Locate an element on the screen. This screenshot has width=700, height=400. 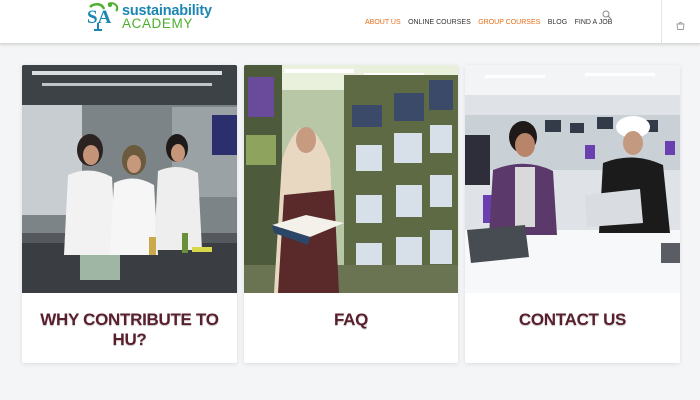
site-logo: SA sustainability ACADEMY is located at coordinates (154, 16).